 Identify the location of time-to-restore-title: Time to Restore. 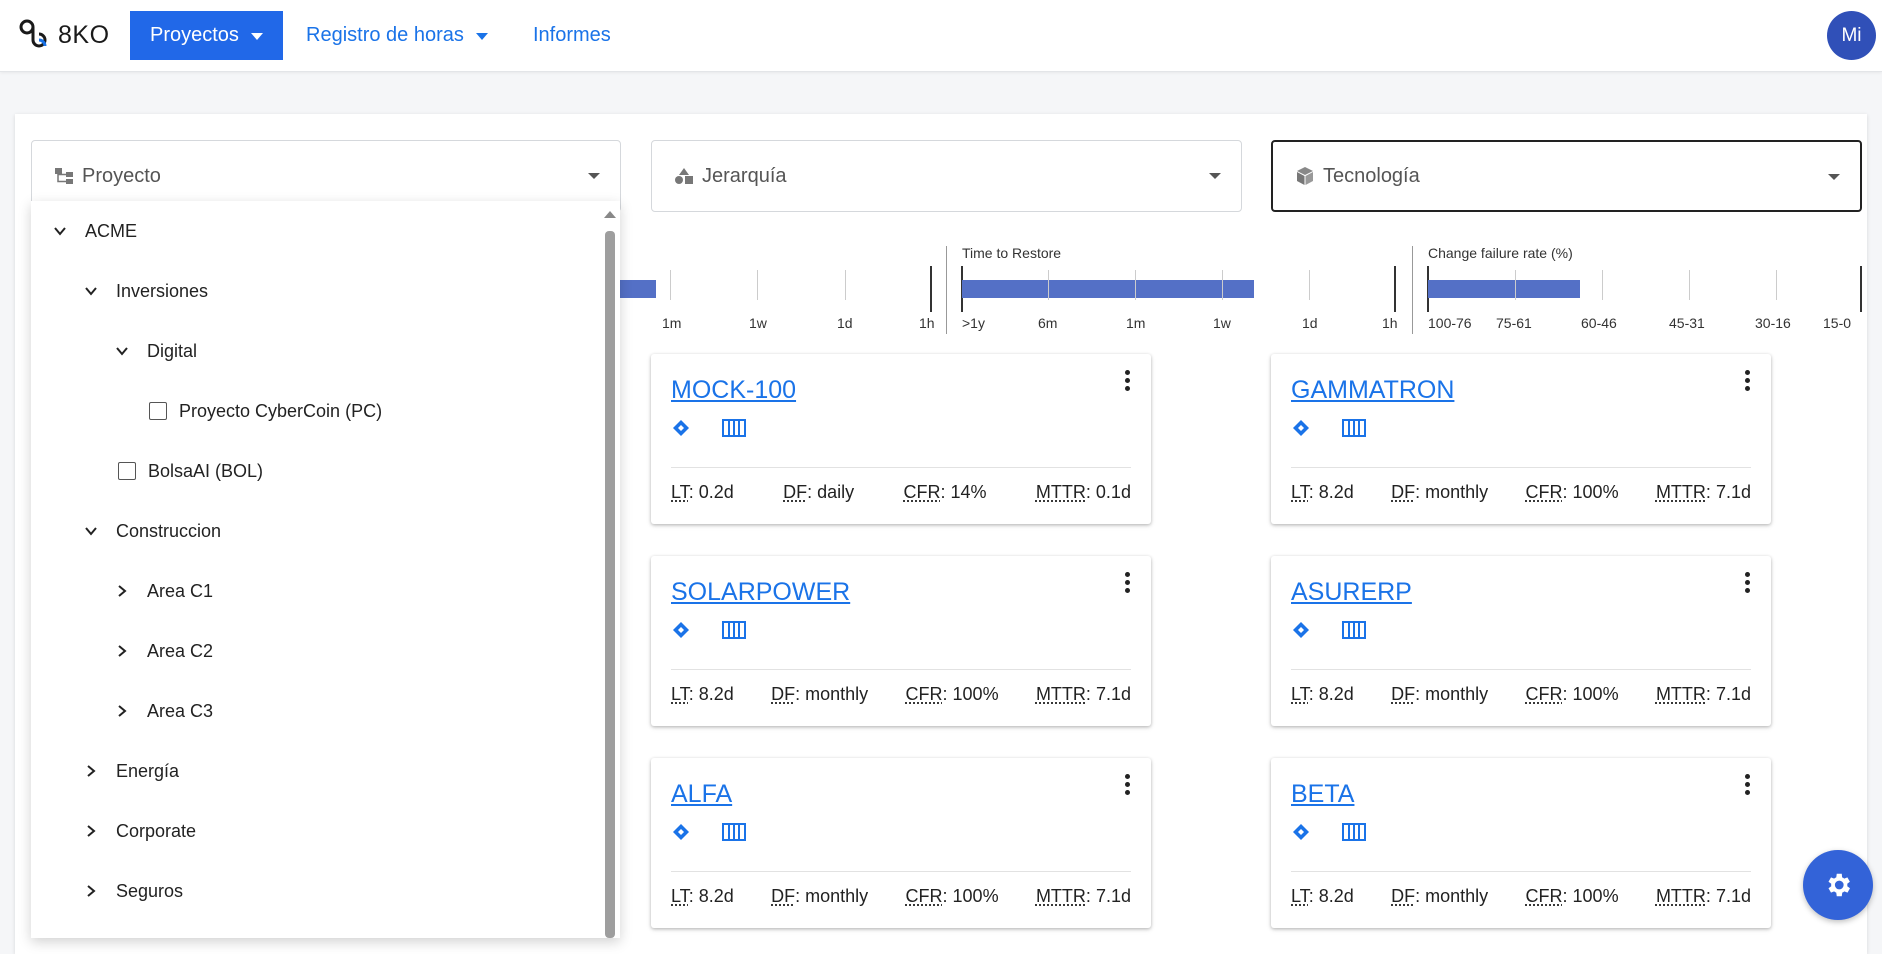
(1012, 253).